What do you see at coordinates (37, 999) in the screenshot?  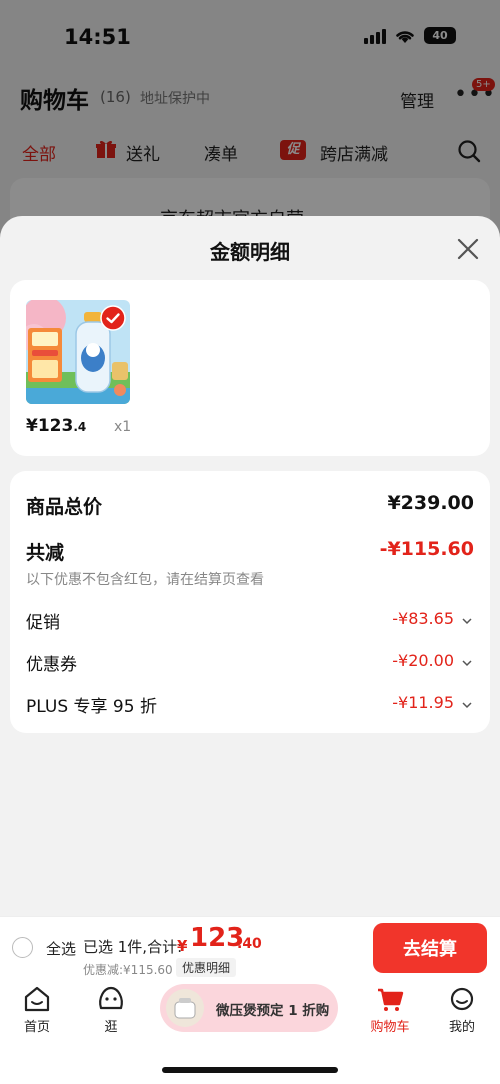 I see `home-icon` at bounding box center [37, 999].